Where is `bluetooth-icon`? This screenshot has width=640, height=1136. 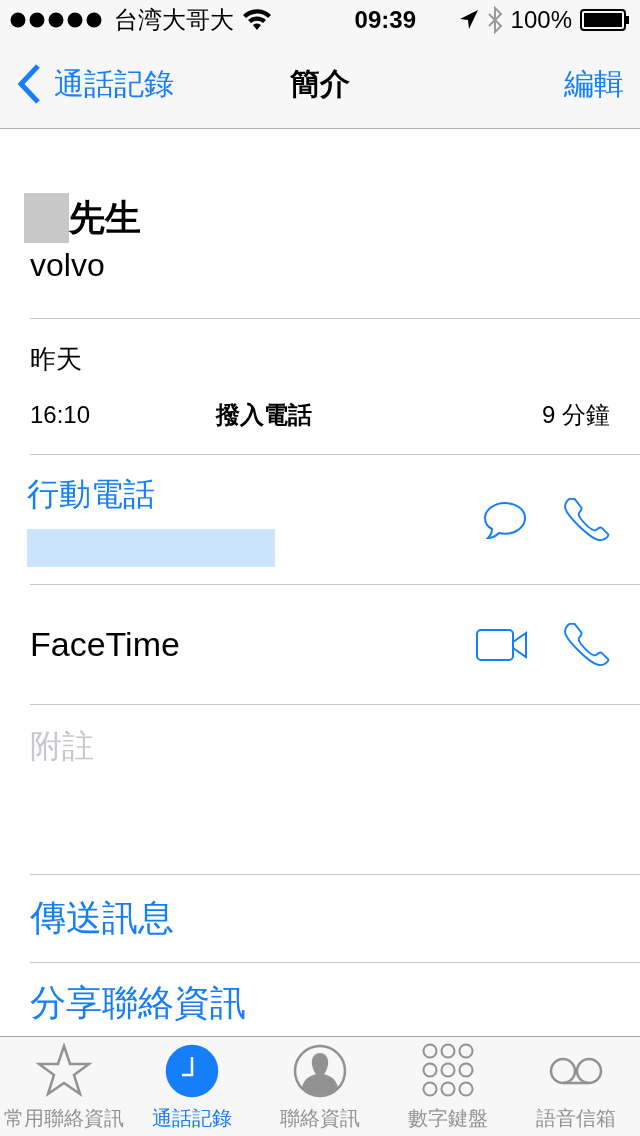
bluetooth-icon is located at coordinates (494, 20).